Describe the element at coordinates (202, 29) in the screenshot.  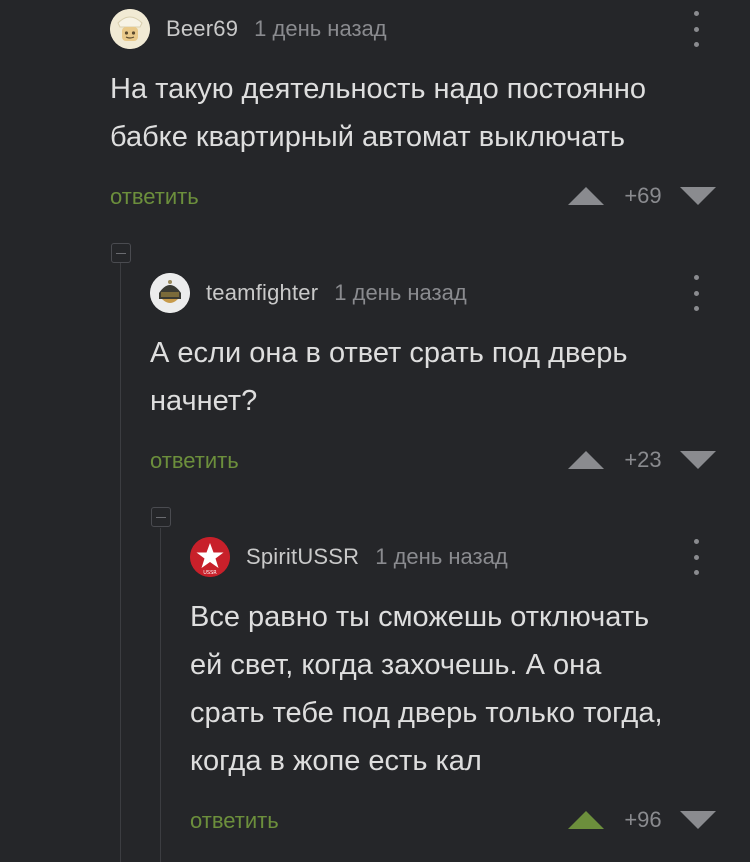
I see `comment-author: Beer69` at that location.